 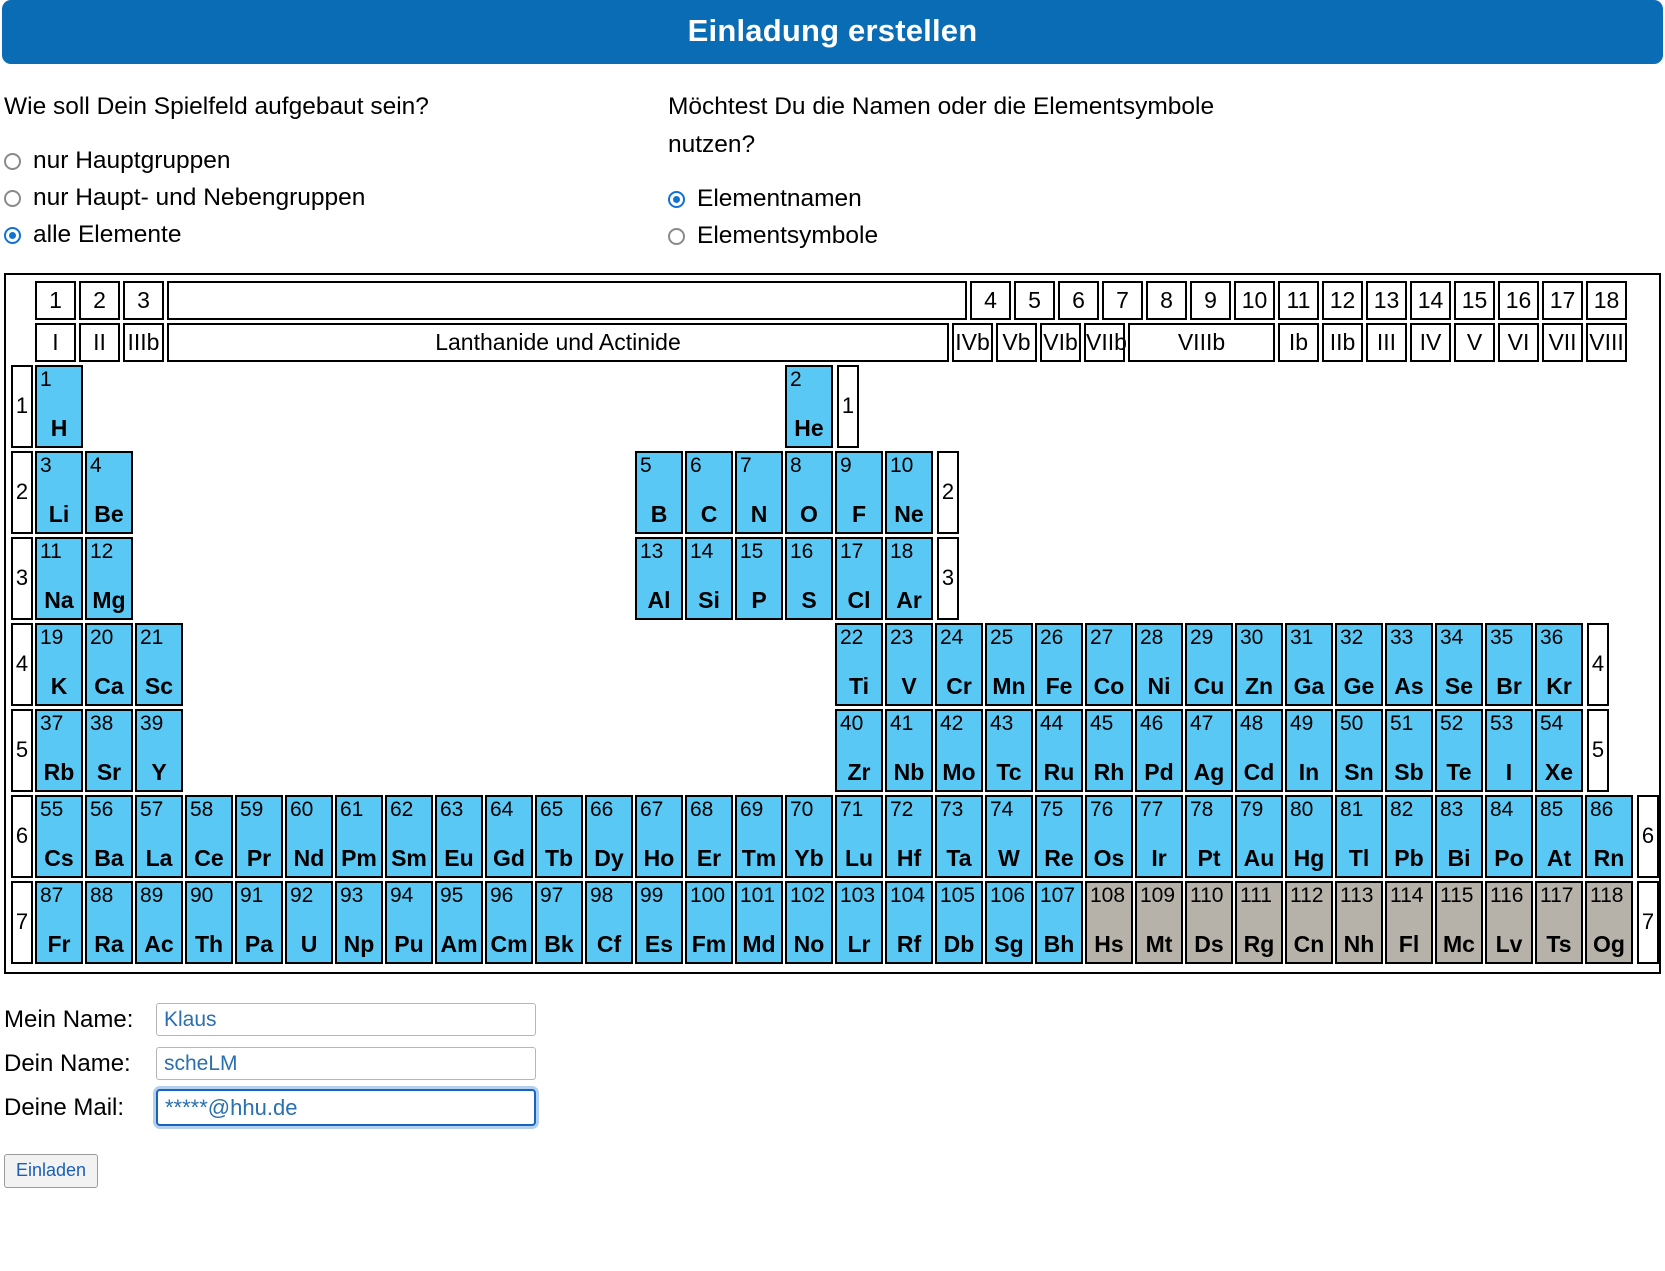 I want to click on element-cell-Cd: 48 Cd, so click(x=1259, y=750).